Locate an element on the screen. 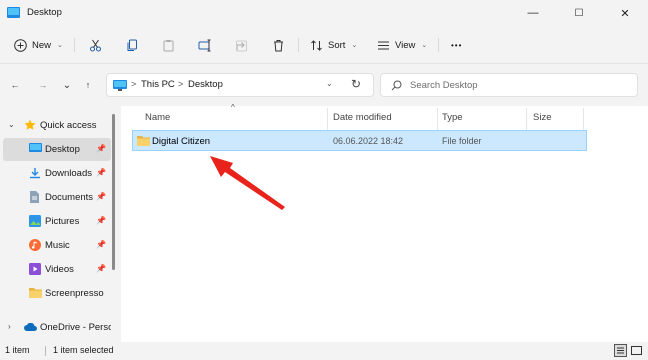 This screenshot has width=648, height=360. up-button: ↑ is located at coordinates (88, 85).